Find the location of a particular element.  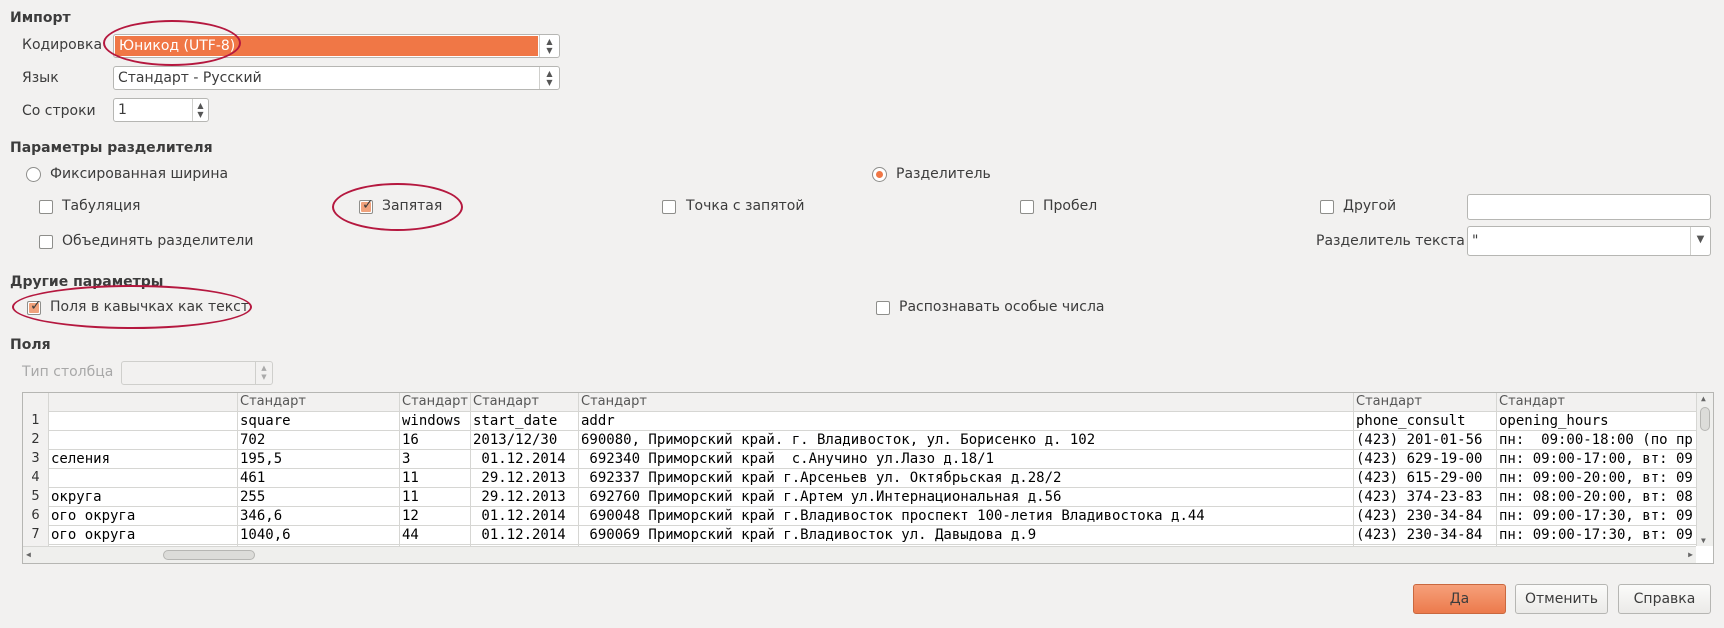

table-cell: 3 is located at coordinates (435, 459).